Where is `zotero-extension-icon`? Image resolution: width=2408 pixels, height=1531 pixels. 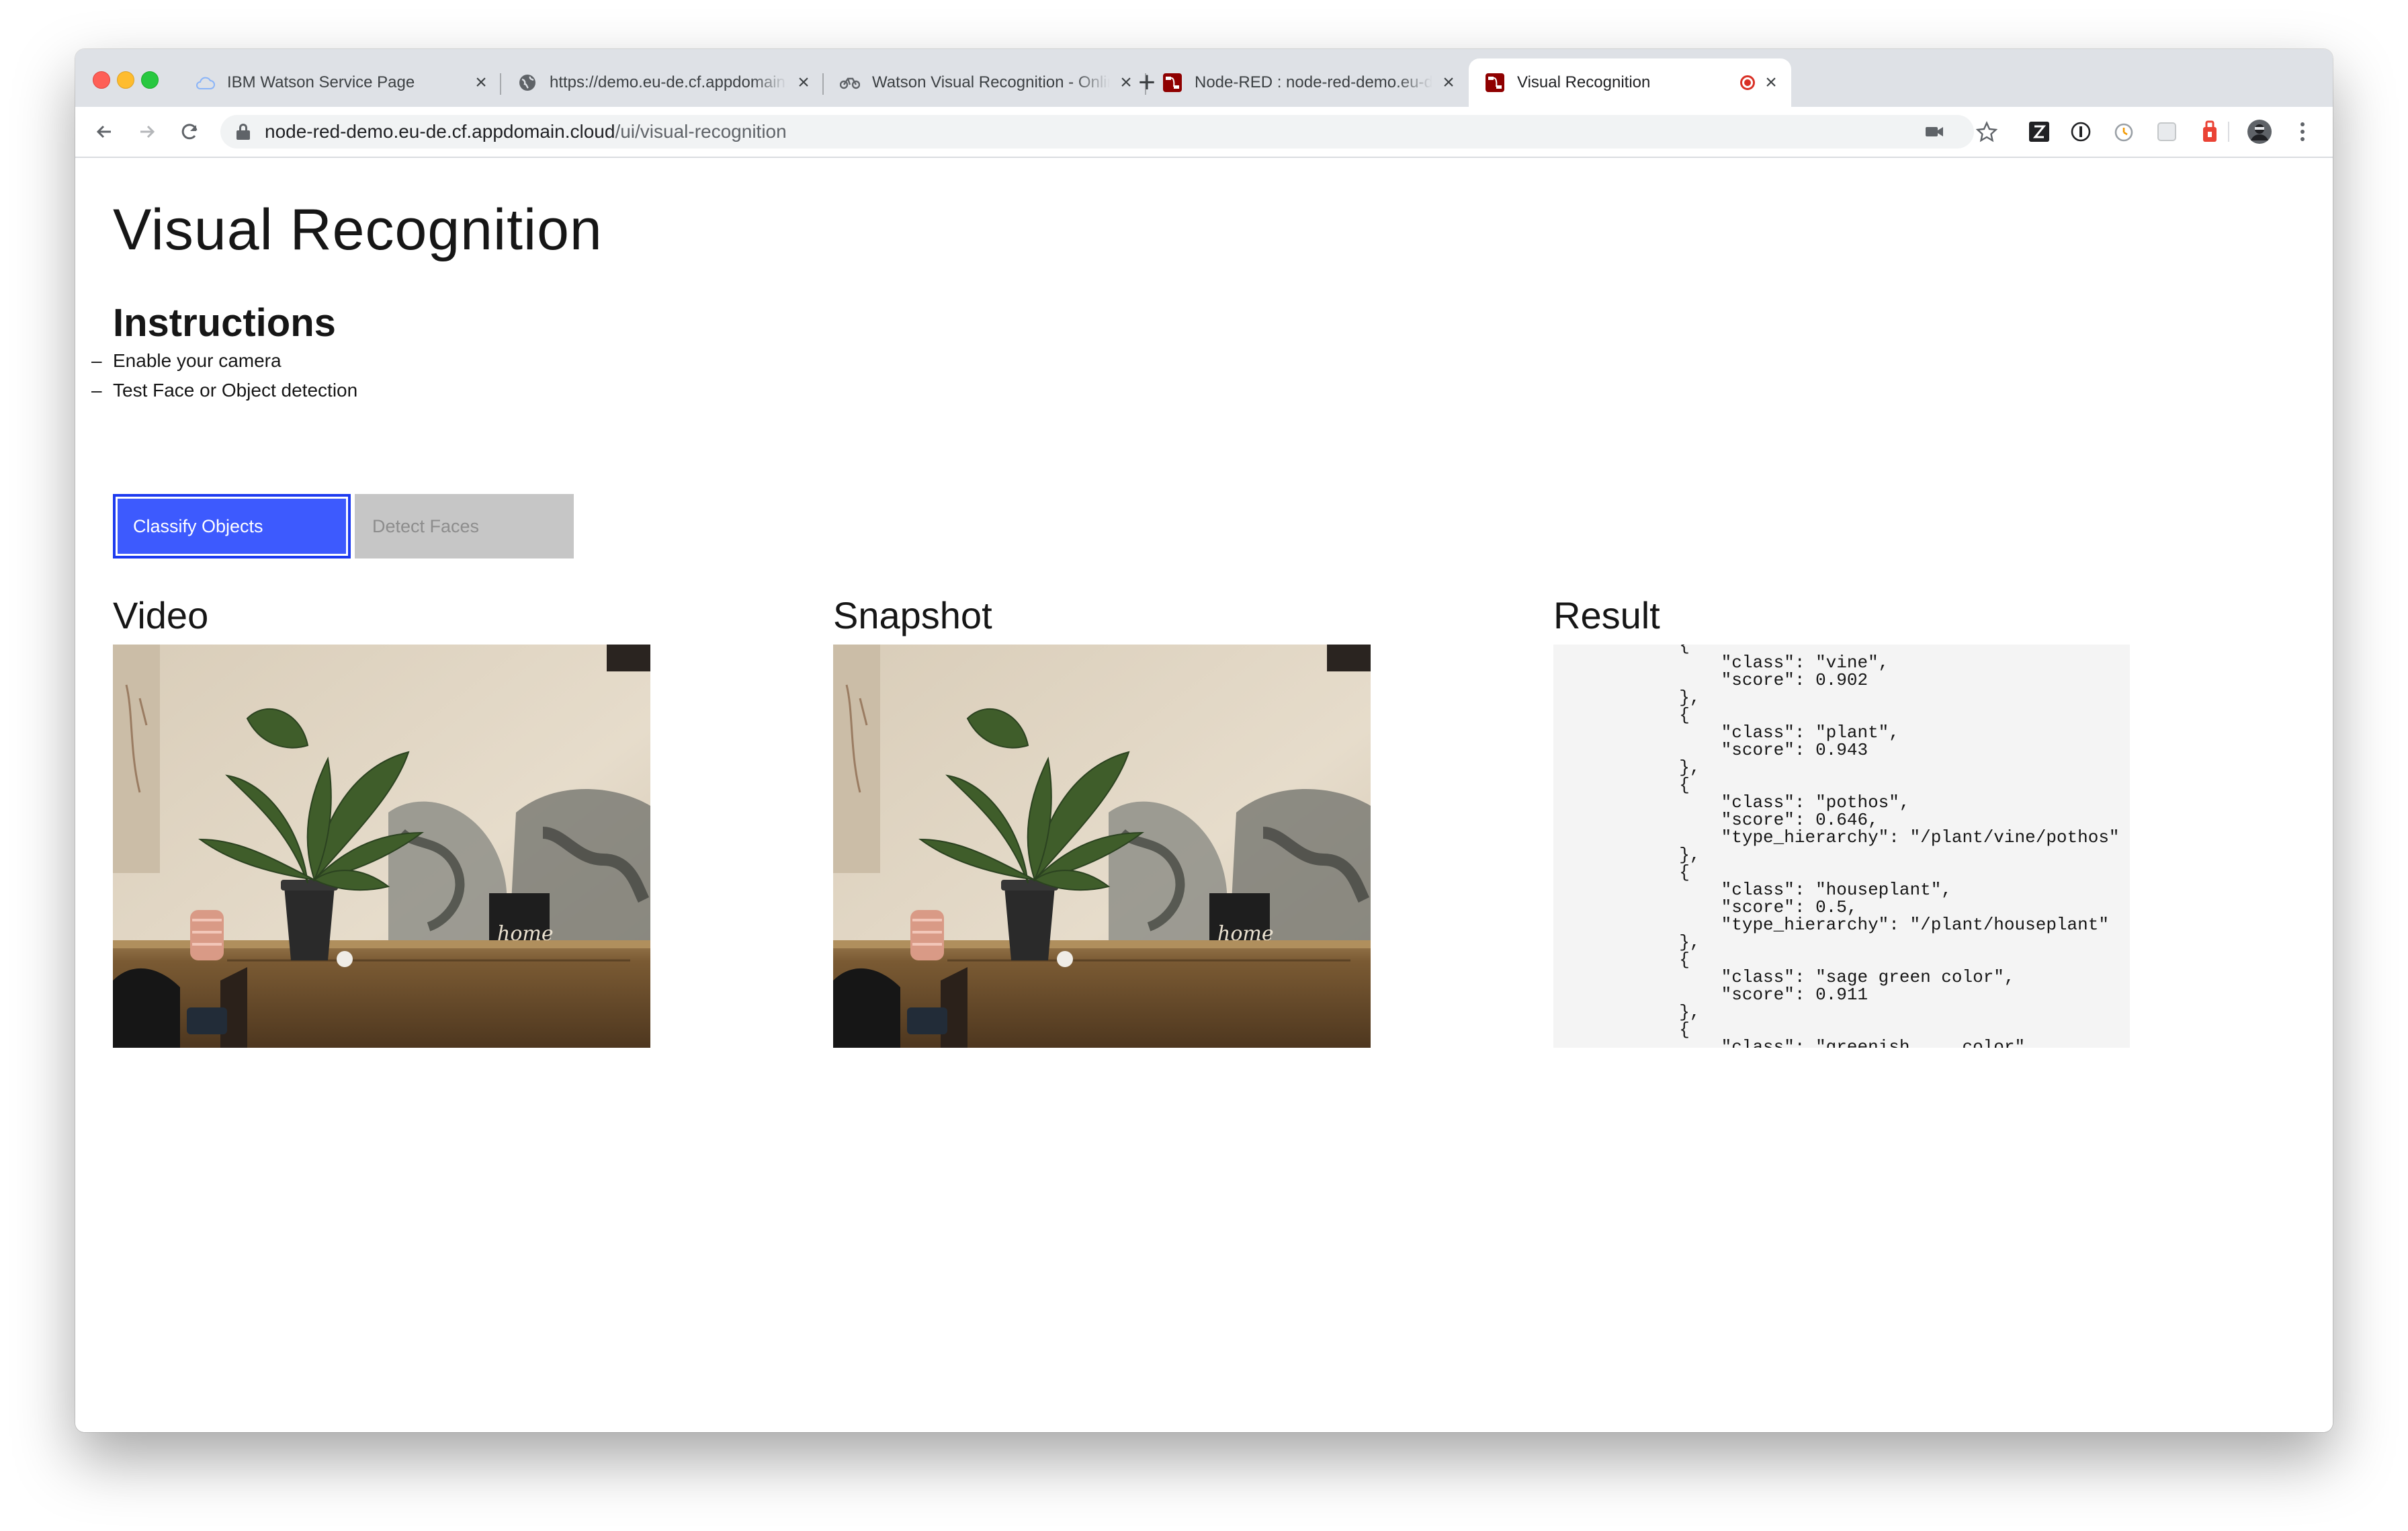 zotero-extension-icon is located at coordinates (2039, 131).